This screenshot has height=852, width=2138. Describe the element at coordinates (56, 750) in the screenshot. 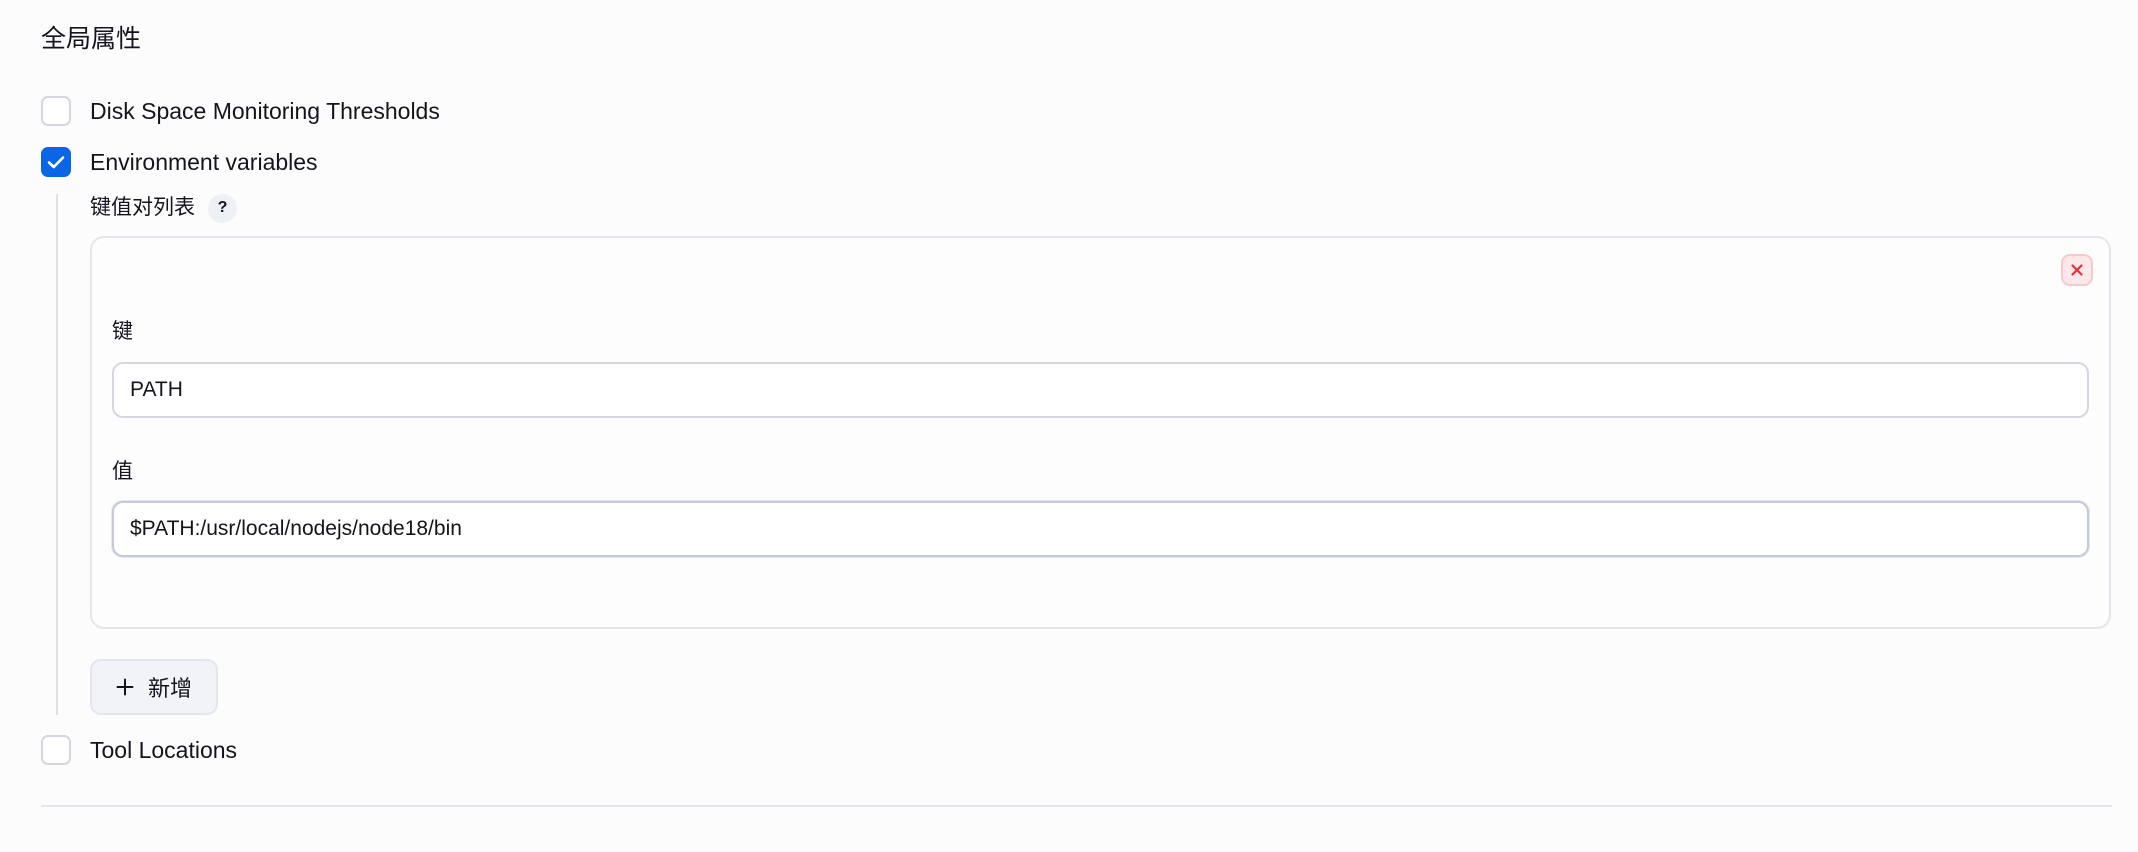

I see `tool-locations-checkbox` at that location.